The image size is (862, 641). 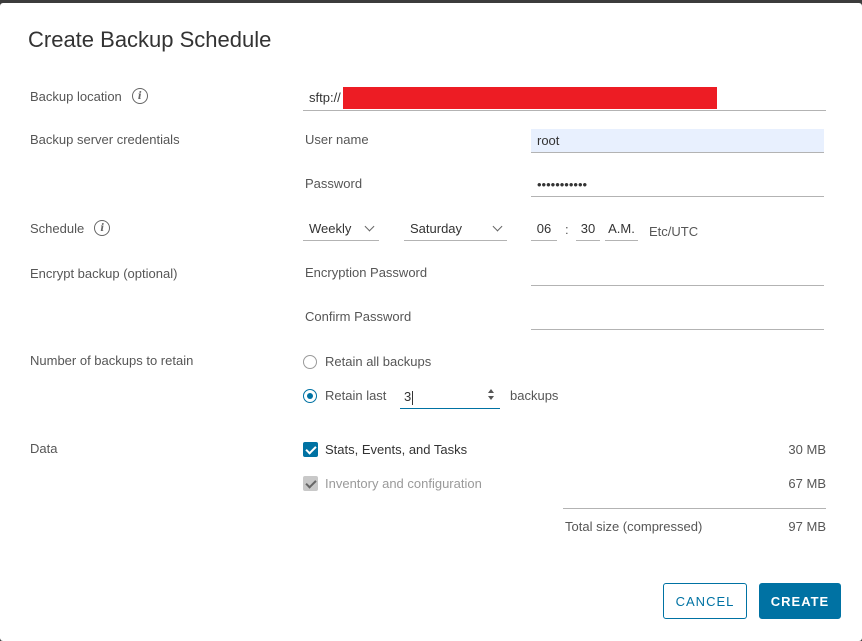 What do you see at coordinates (408, 396) in the screenshot?
I see `retain-count-value: 3` at bounding box center [408, 396].